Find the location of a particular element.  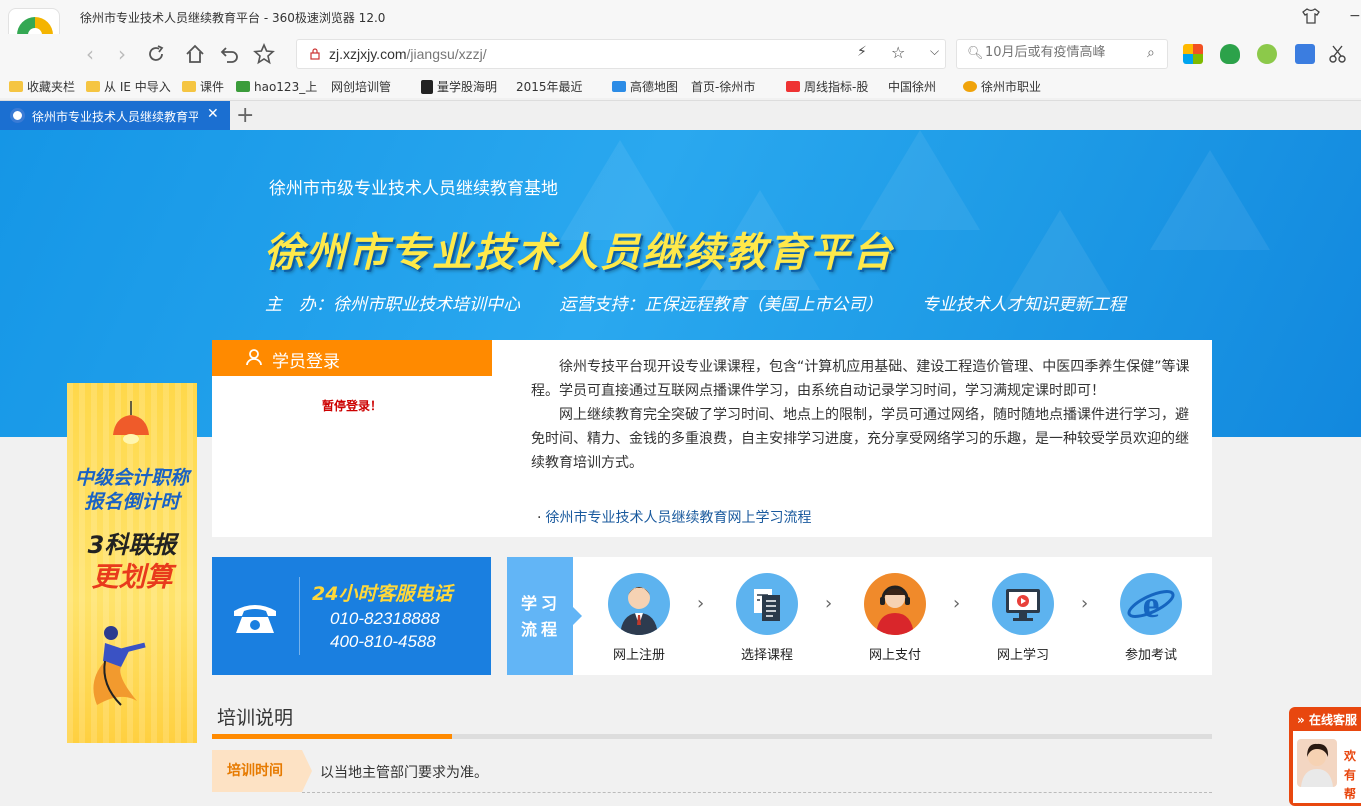

amap-icon is located at coordinates (619, 86).